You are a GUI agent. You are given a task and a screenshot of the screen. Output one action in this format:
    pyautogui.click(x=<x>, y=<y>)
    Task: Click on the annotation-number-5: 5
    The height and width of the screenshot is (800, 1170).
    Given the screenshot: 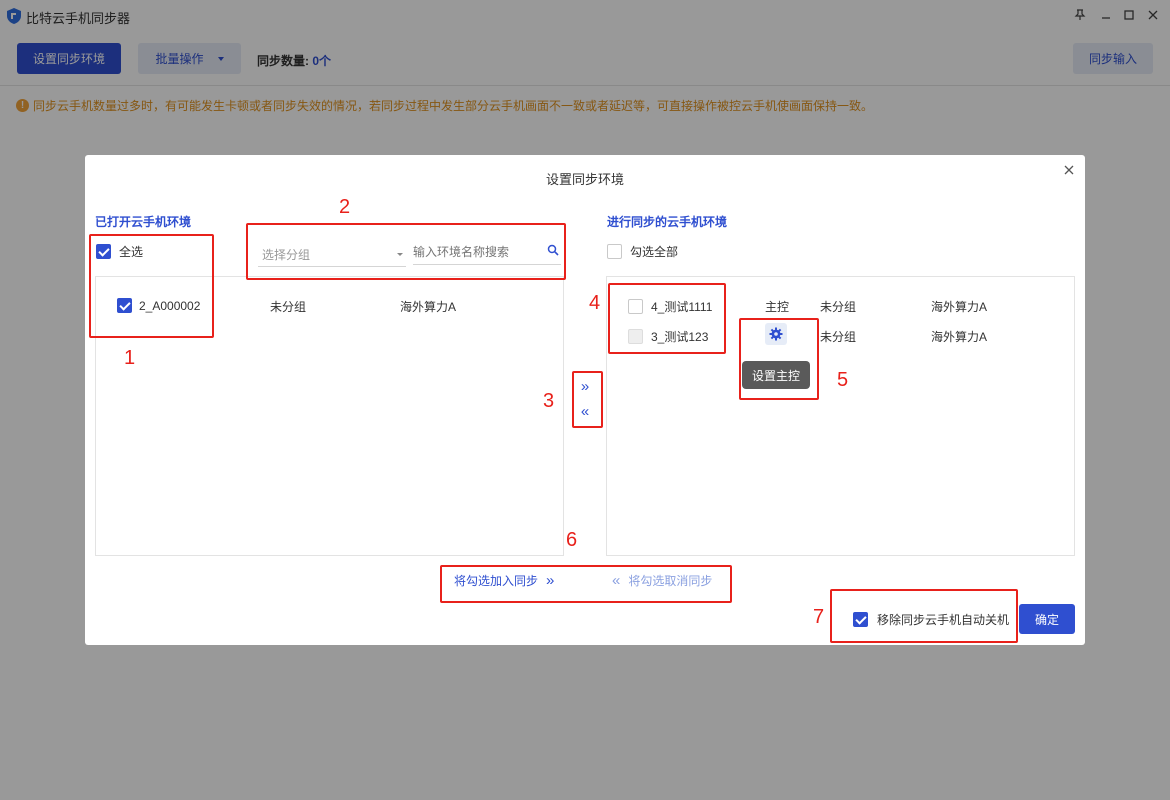 What is the action you would take?
    pyautogui.click(x=843, y=380)
    